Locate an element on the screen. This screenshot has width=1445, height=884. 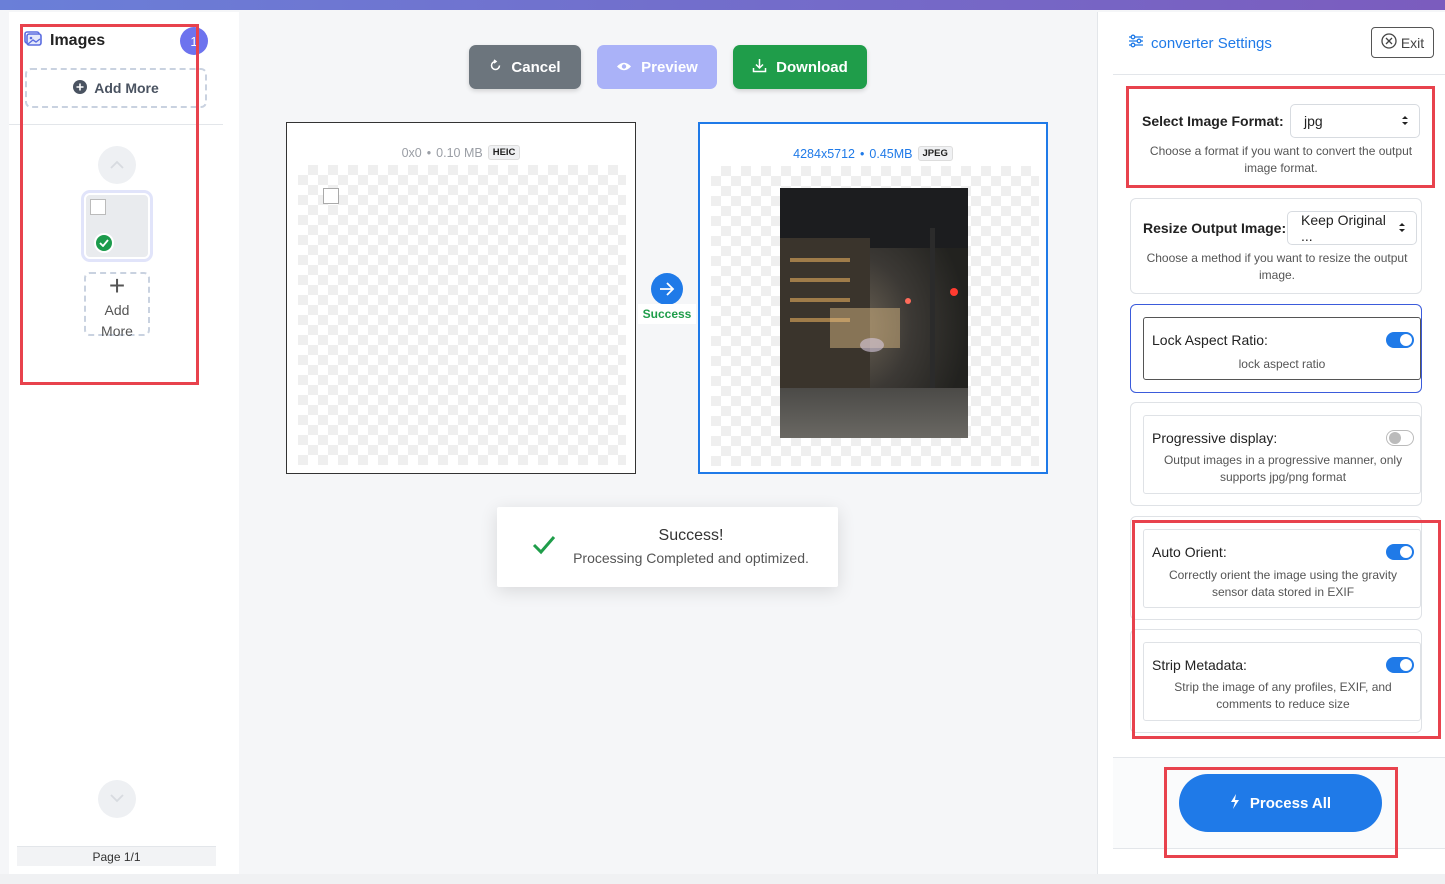
resize-label: Resize Output Image: is located at coordinates (1215, 228).